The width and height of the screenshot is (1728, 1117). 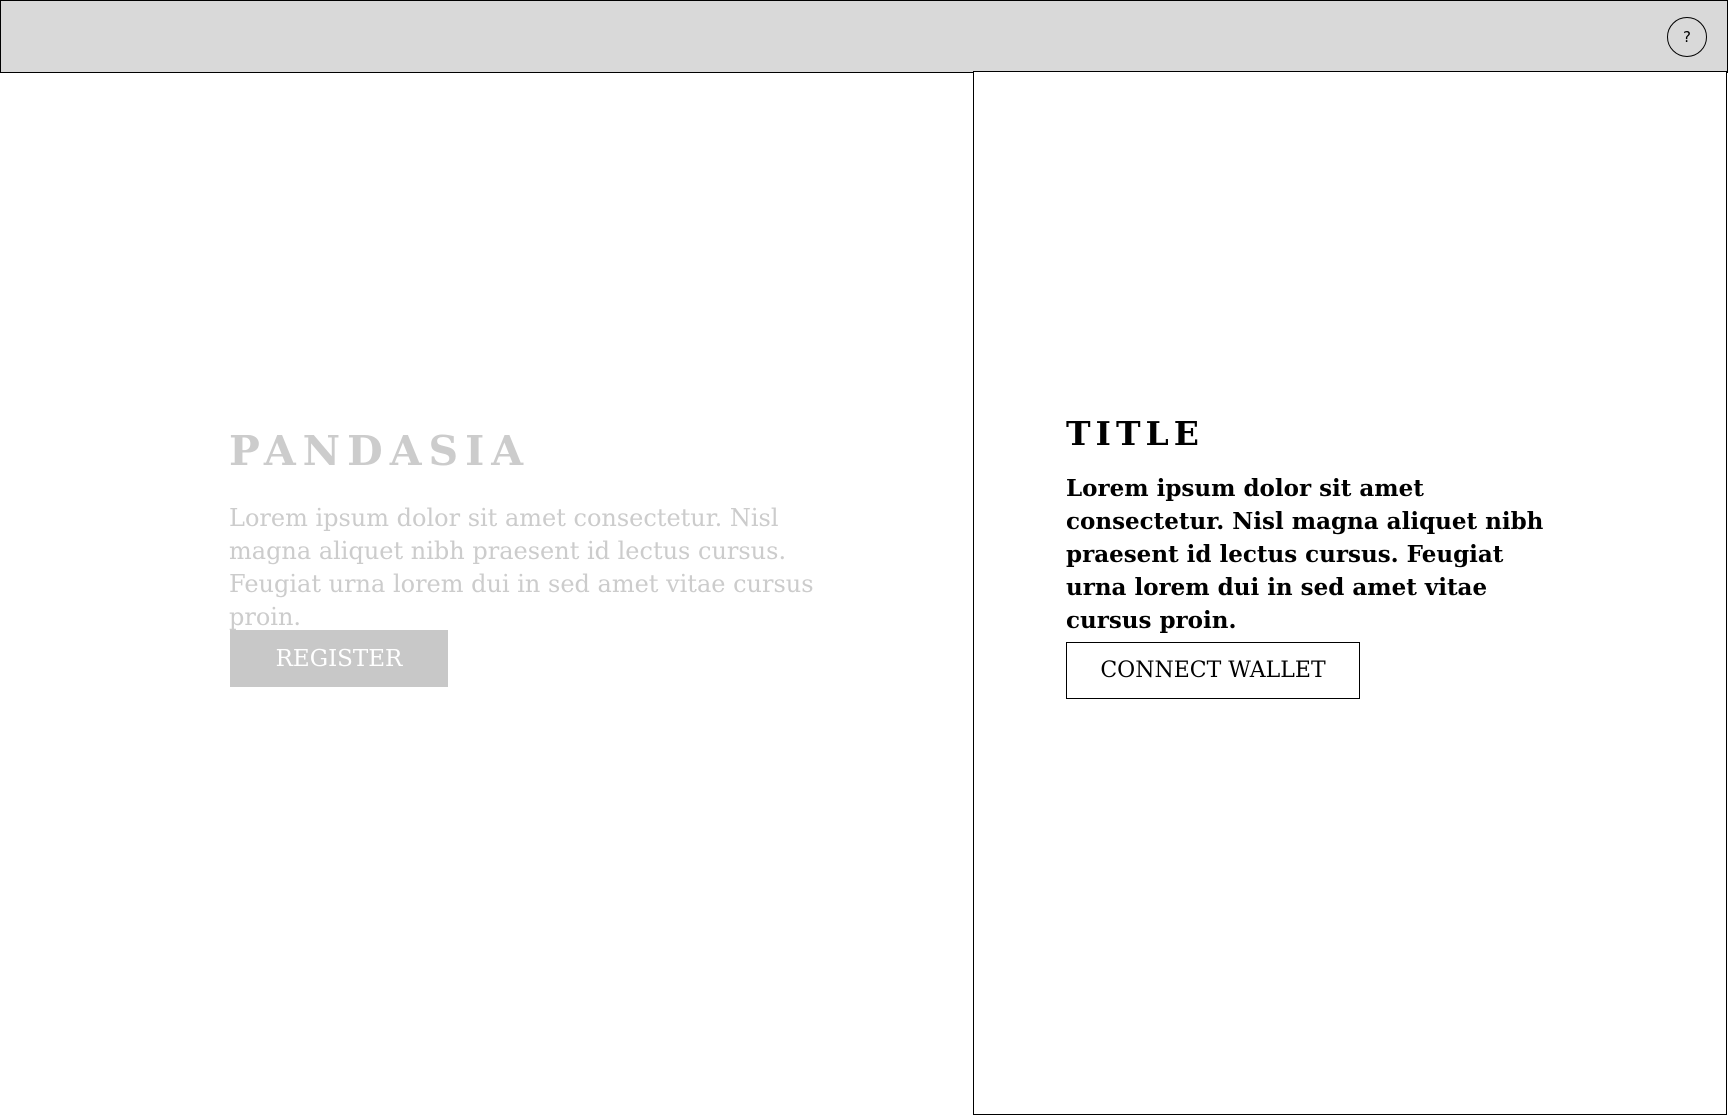 I want to click on help-icon: ?, so click(x=1687, y=37).